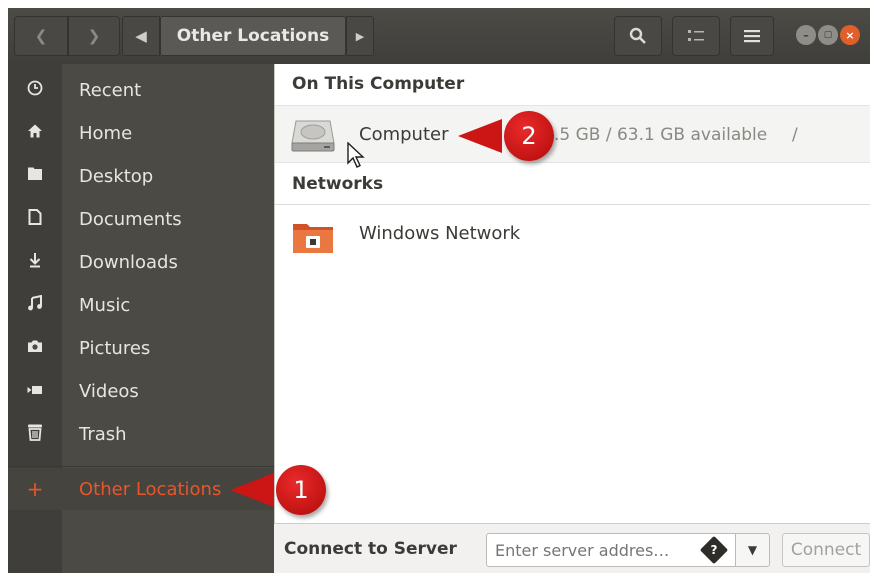  Describe the element at coordinates (35, 348) in the screenshot. I see `camera-icon` at that location.